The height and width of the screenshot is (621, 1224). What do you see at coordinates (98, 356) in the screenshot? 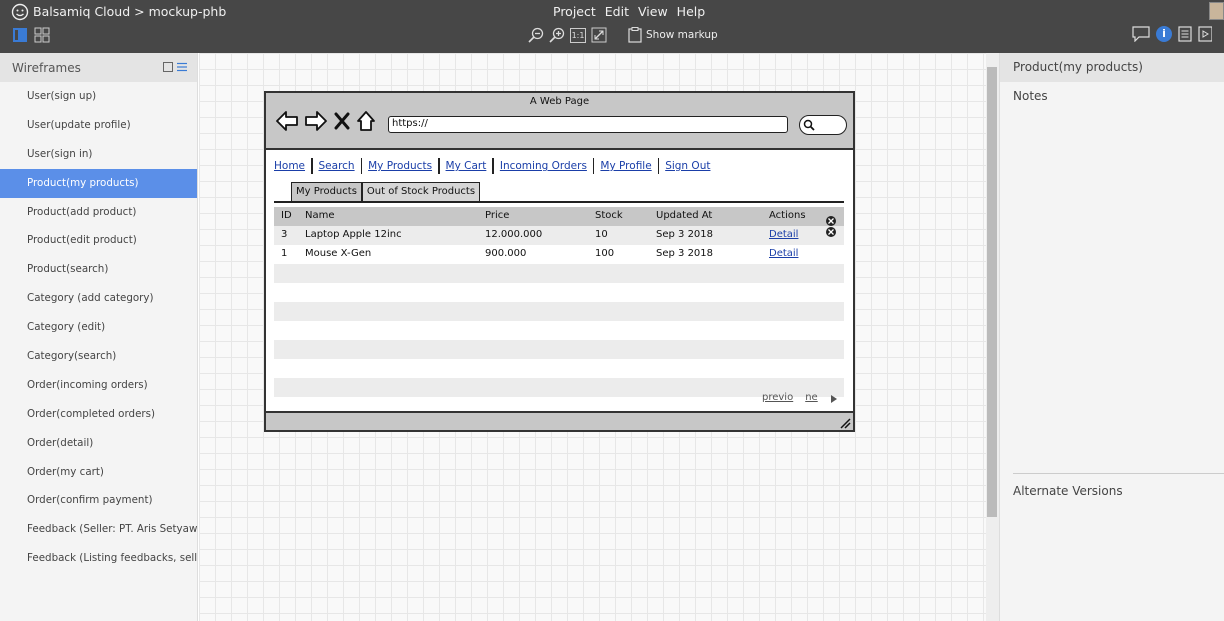
I see `sidebar-item: Category(search)` at bounding box center [98, 356].